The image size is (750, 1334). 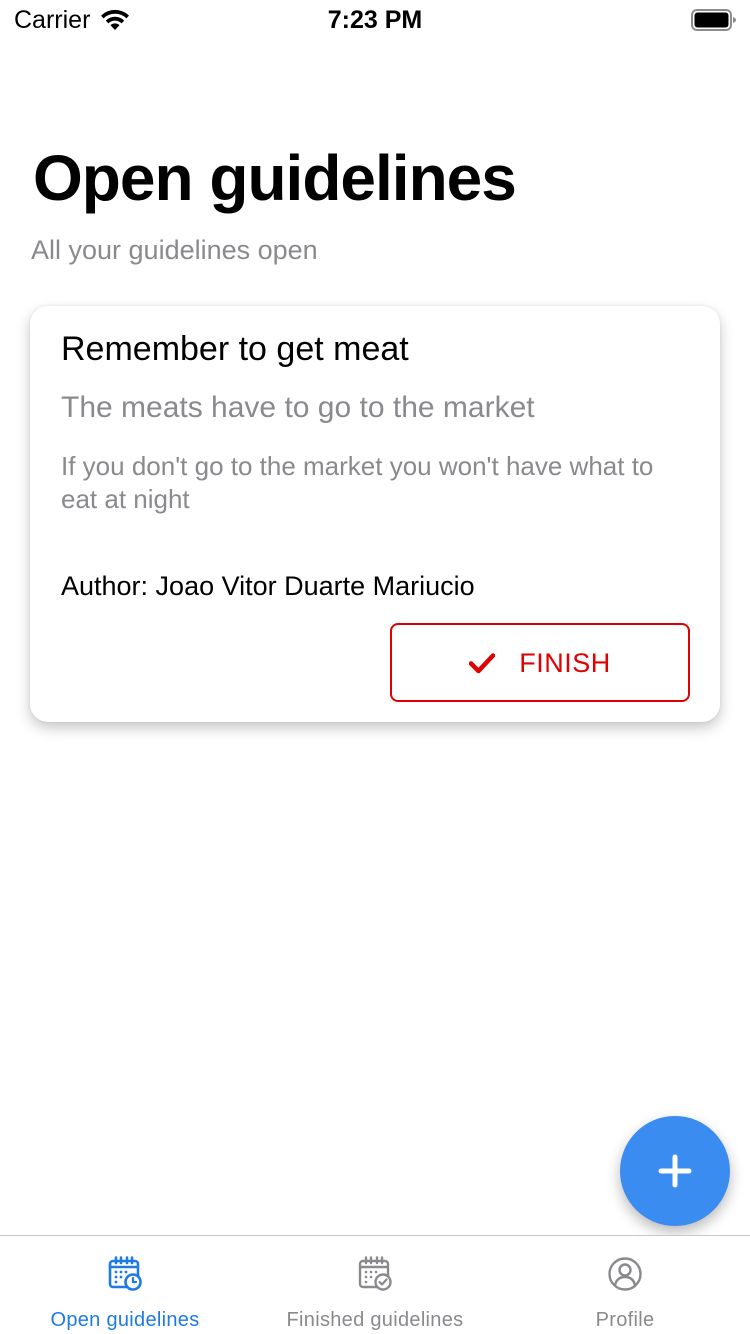 I want to click on tab-profile: Profile, so click(x=625, y=1285).